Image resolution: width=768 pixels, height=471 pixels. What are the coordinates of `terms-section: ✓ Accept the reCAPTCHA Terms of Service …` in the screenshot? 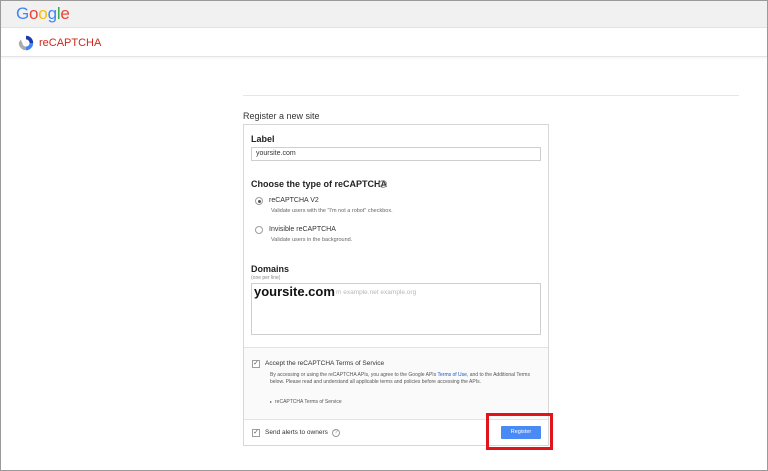 It's located at (396, 383).